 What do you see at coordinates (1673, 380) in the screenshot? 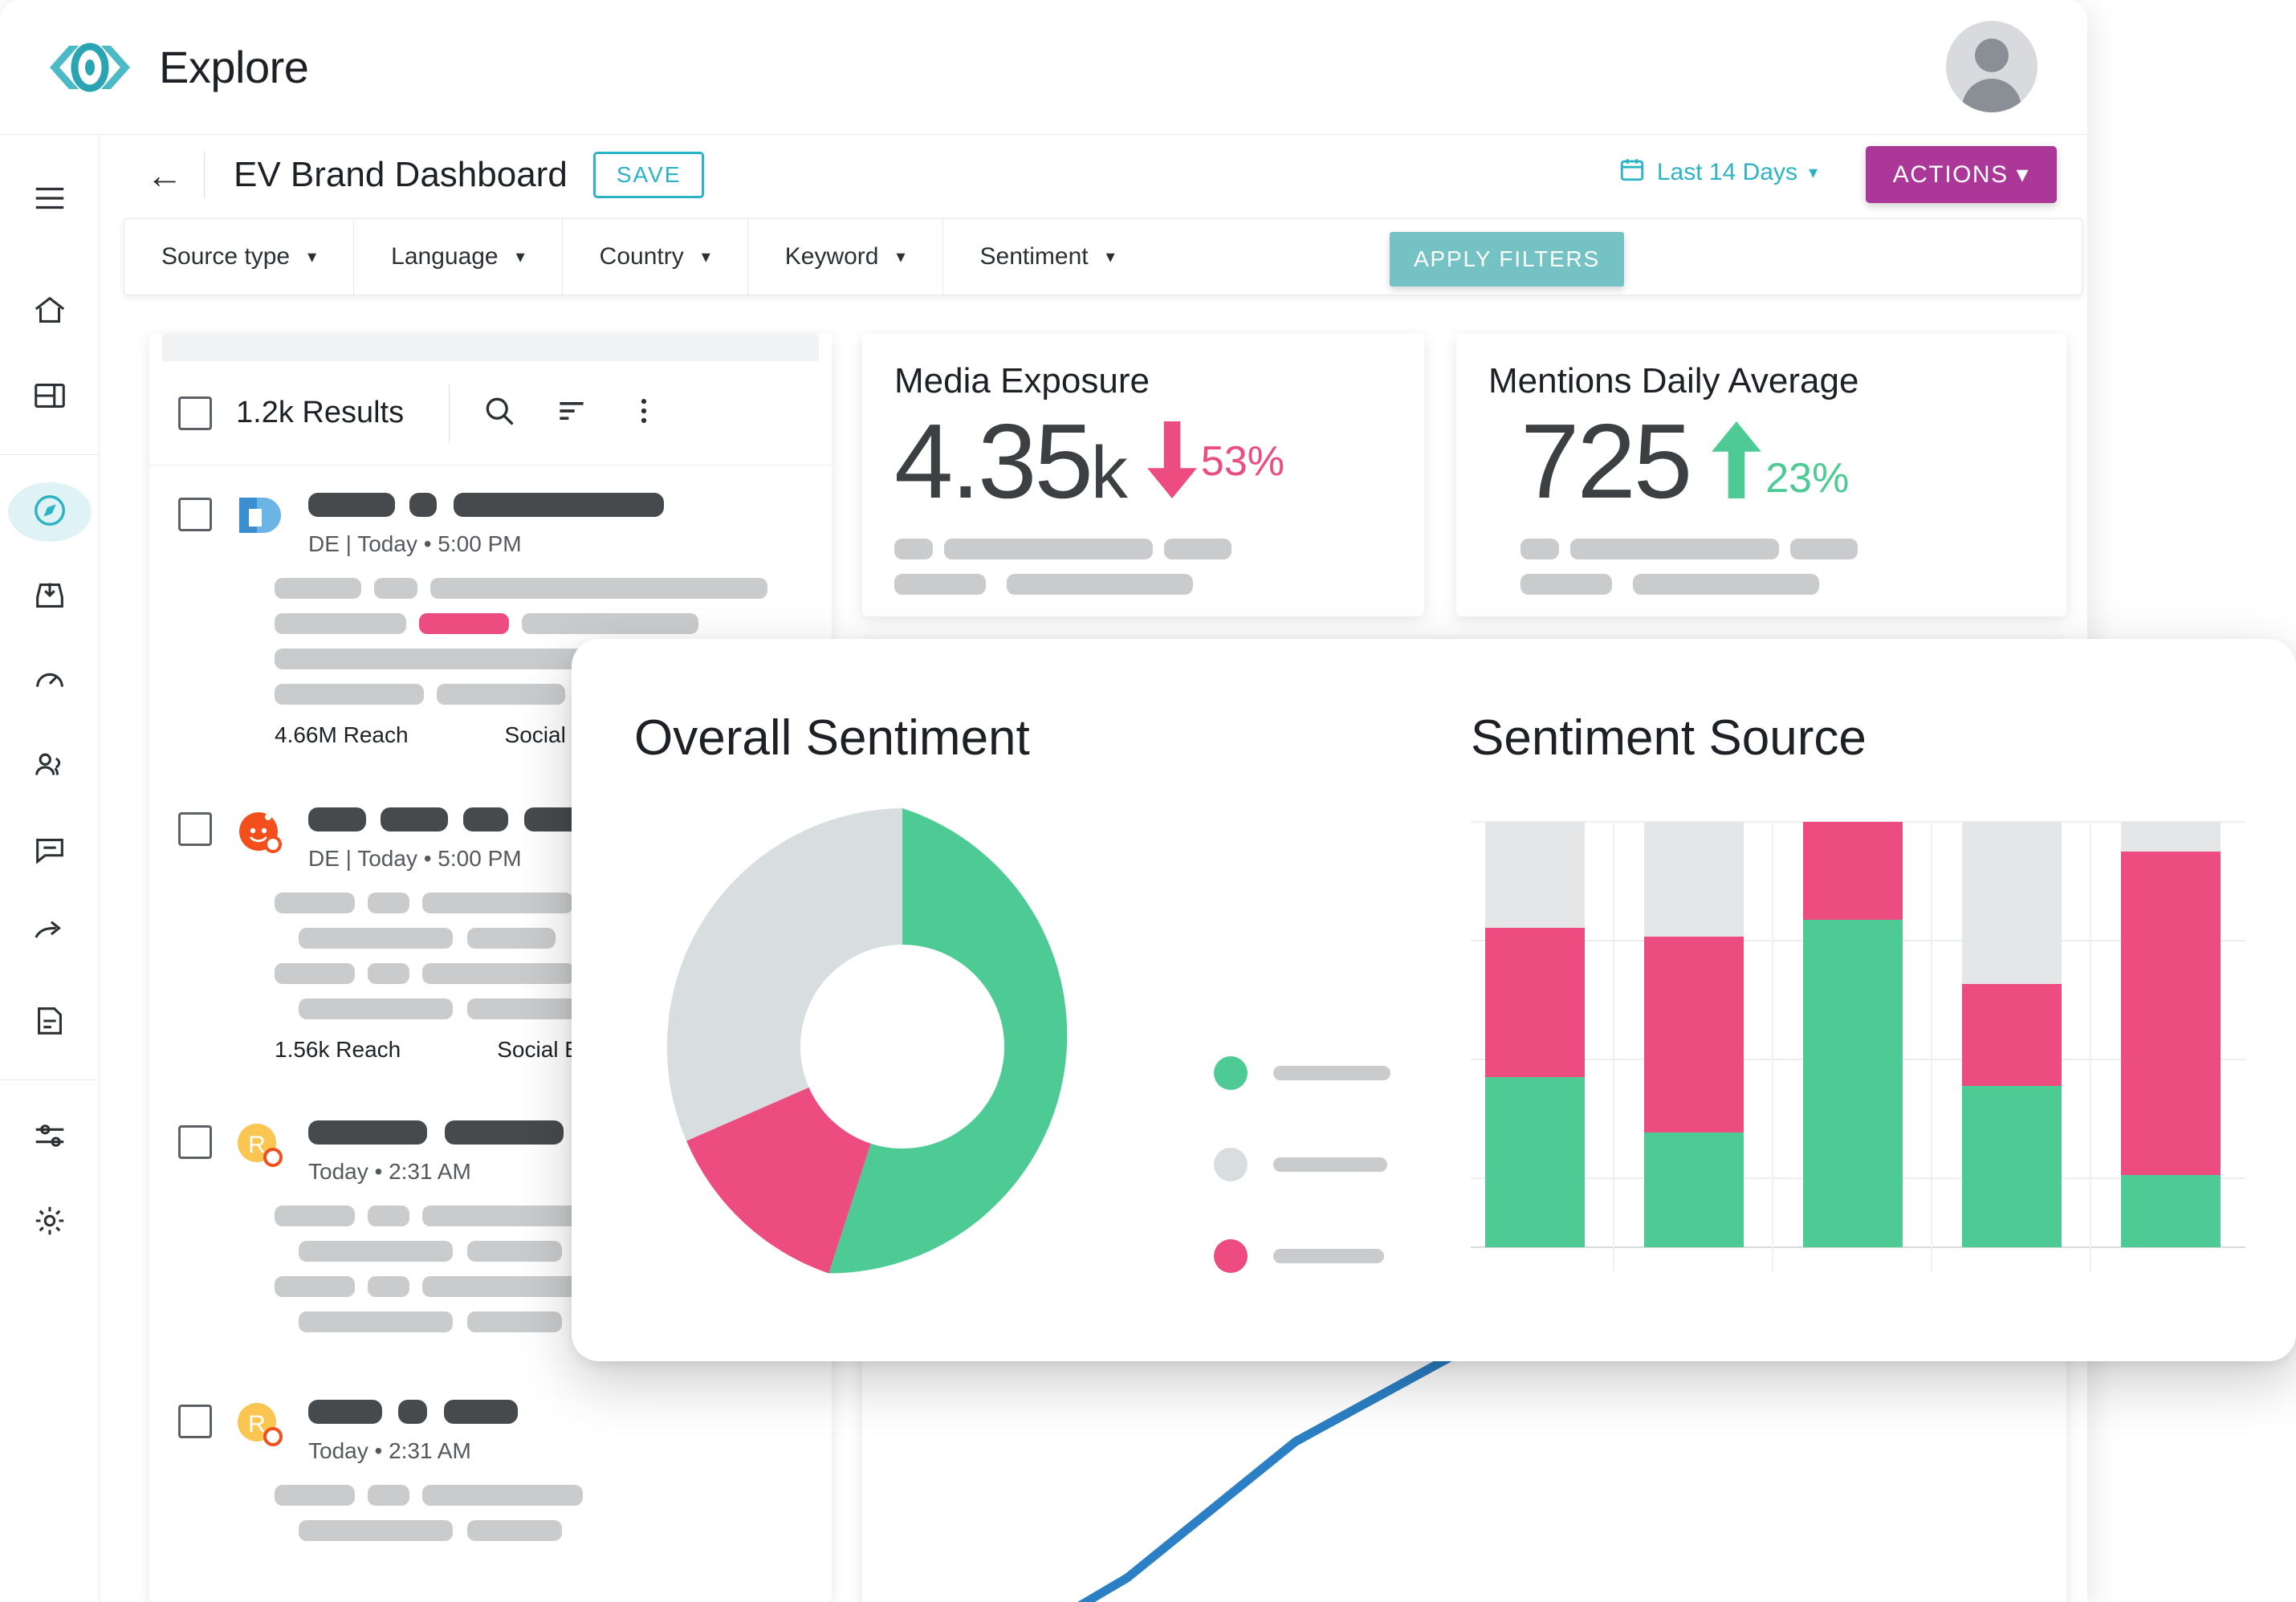
I see `kpi-title: Mentions Daily Average` at bounding box center [1673, 380].